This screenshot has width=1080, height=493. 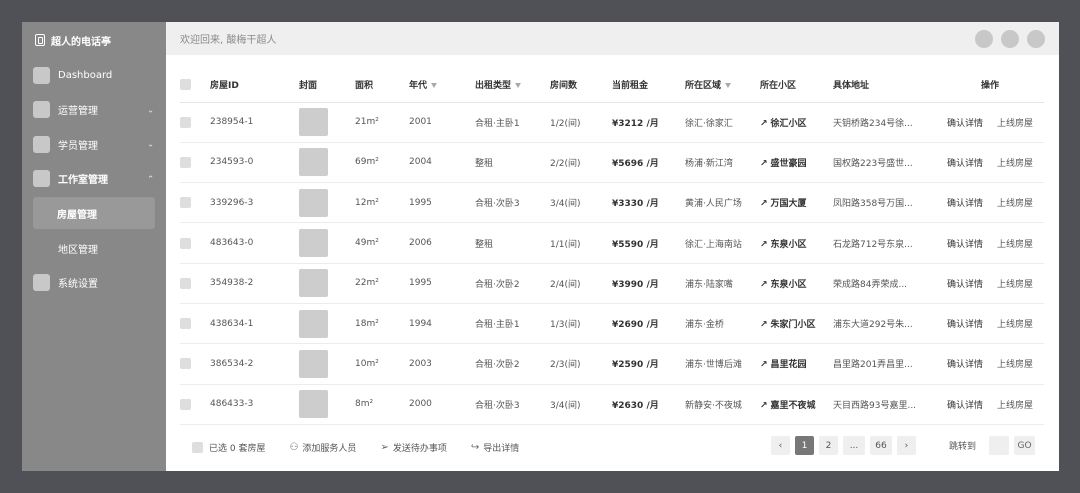 What do you see at coordinates (94, 75) in the screenshot?
I see `sidebar-item-dashboard: Dashboard` at bounding box center [94, 75].